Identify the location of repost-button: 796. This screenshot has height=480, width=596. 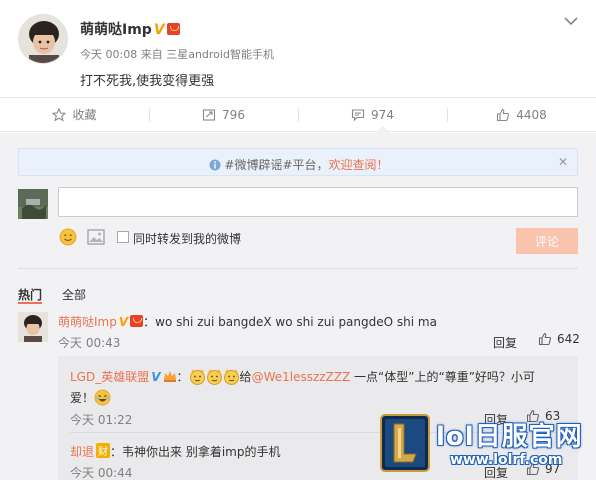
(223, 114).